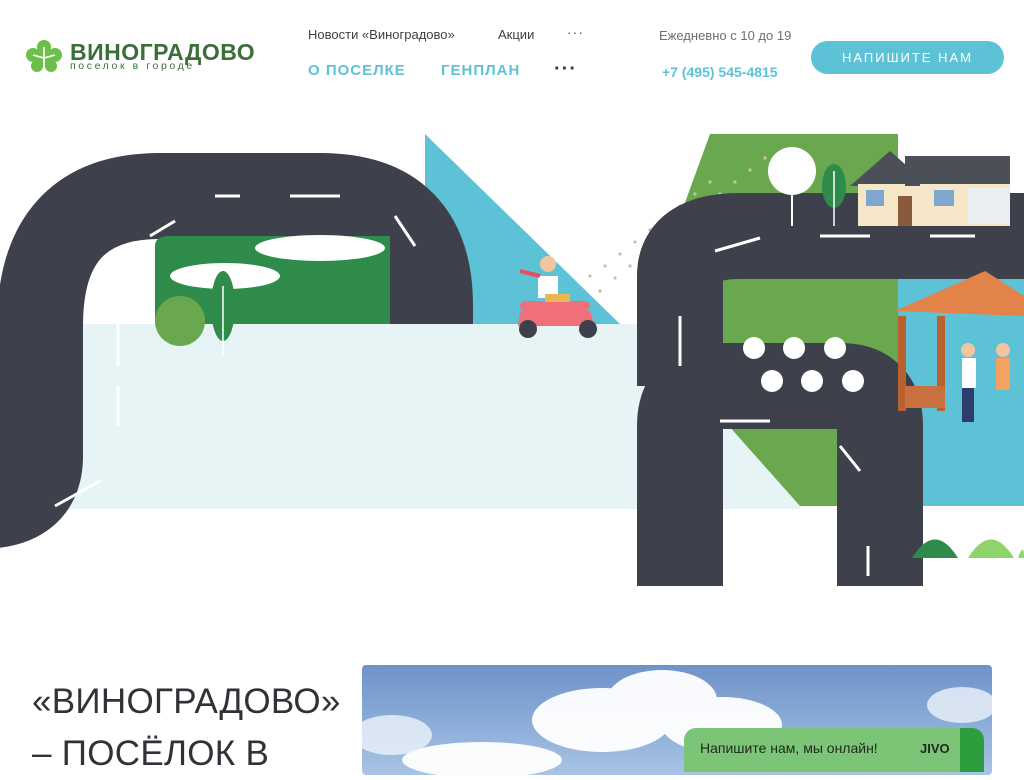 The image size is (1024, 780). I want to click on logo-tagline: поселок в городе, so click(132, 66).